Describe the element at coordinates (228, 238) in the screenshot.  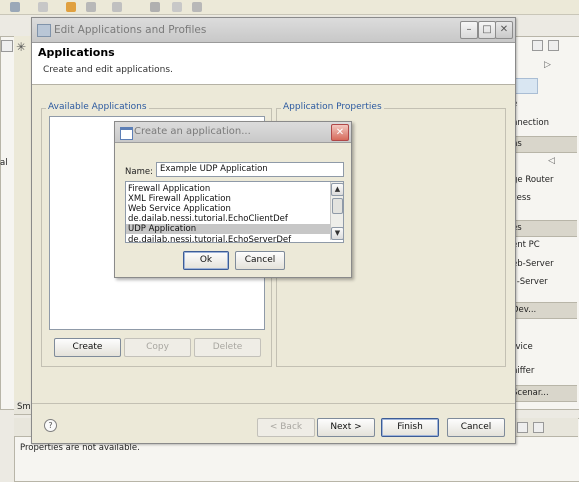
I see `list-item: de.dailab.nessi.tutorial.EchoServerDef` at that location.